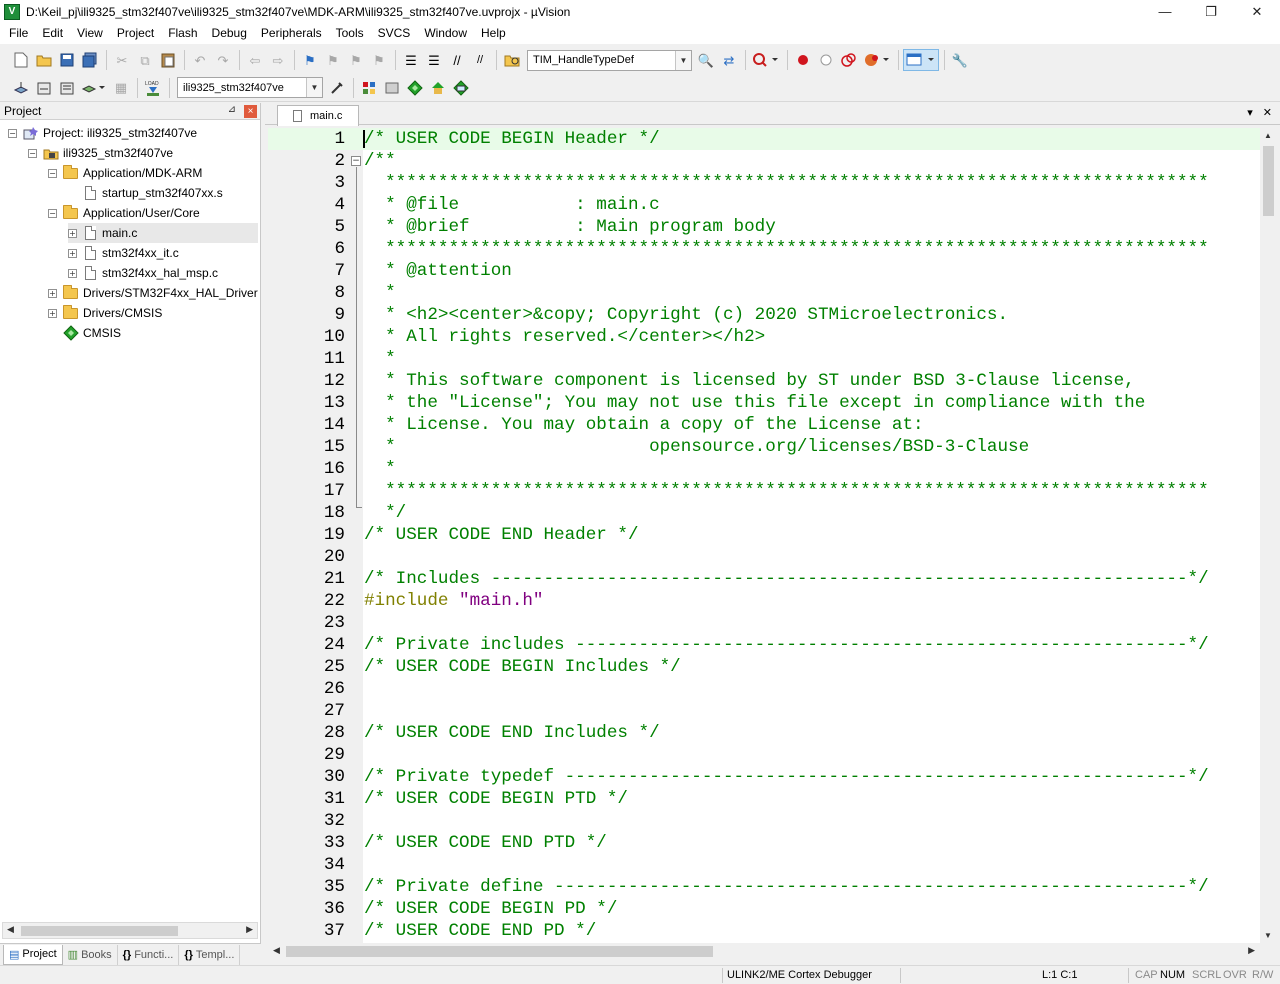  Describe the element at coordinates (394, 33) in the screenshot. I see `menu-svcs: SVCS` at that location.